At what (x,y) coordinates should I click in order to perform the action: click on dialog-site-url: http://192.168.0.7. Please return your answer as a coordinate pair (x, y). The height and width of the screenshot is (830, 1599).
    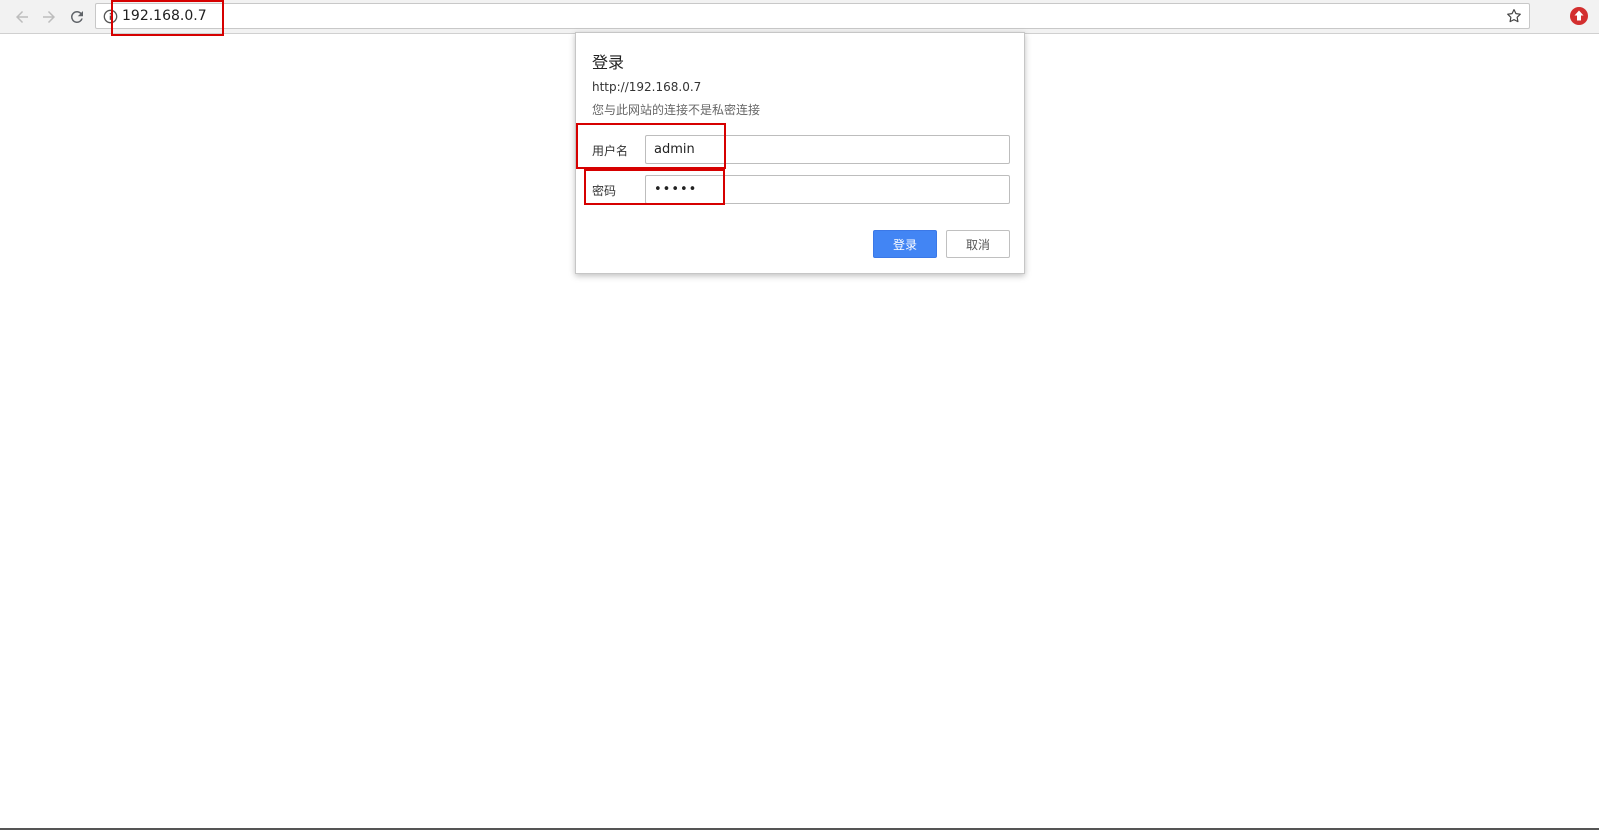
    Looking at the image, I should click on (647, 87).